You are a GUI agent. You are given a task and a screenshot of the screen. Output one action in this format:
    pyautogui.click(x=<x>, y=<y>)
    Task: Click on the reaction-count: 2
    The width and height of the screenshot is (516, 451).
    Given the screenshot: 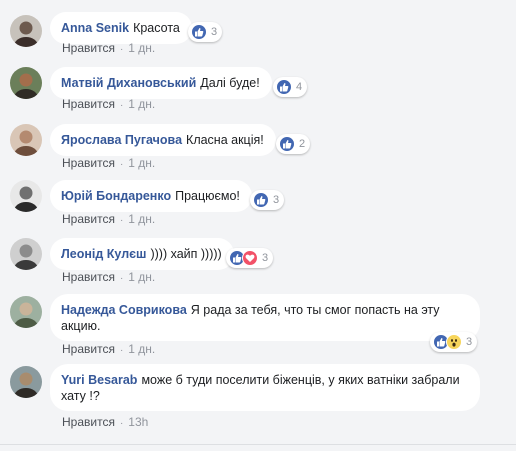 What is the action you would take?
    pyautogui.click(x=302, y=144)
    